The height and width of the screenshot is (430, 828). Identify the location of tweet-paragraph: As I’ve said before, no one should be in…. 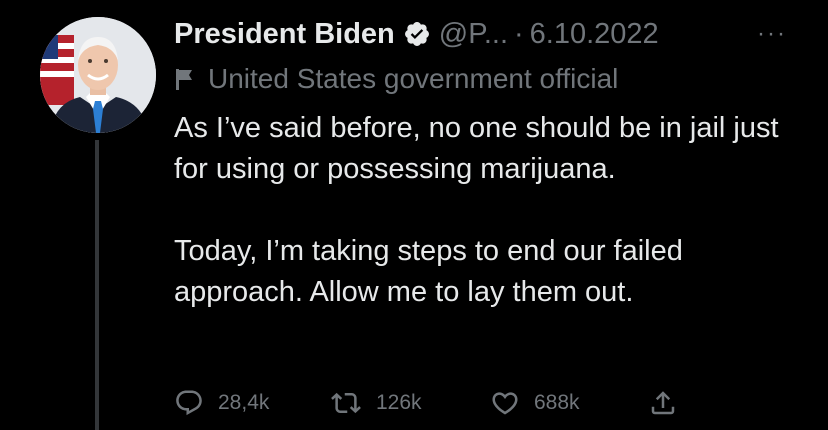
(476, 148).